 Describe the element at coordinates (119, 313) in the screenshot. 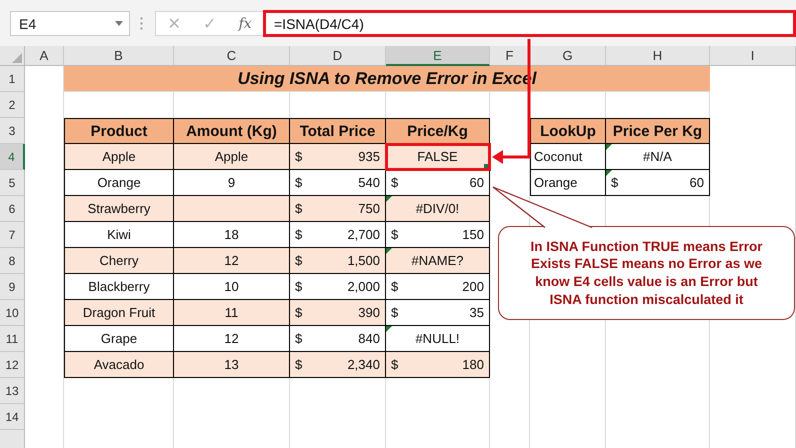

I see `table-cell: Dragon Fruit` at that location.